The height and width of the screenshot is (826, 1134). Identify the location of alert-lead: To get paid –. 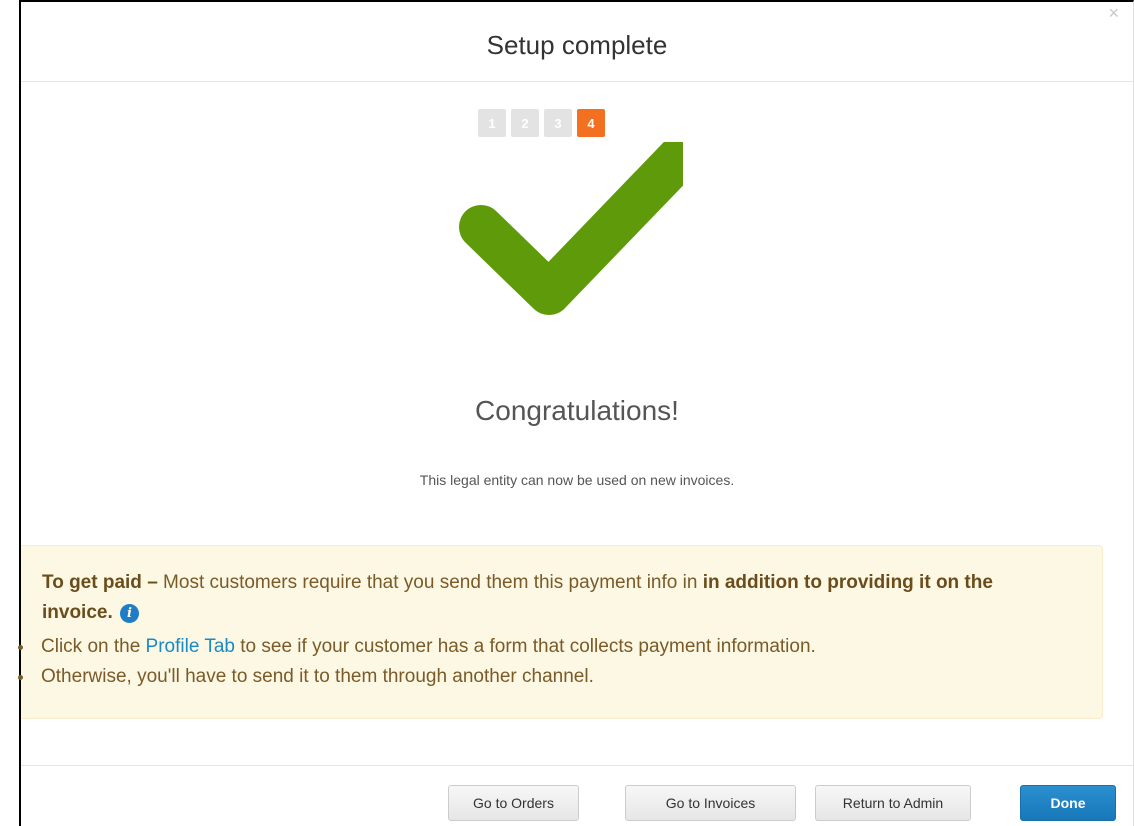
(100, 582).